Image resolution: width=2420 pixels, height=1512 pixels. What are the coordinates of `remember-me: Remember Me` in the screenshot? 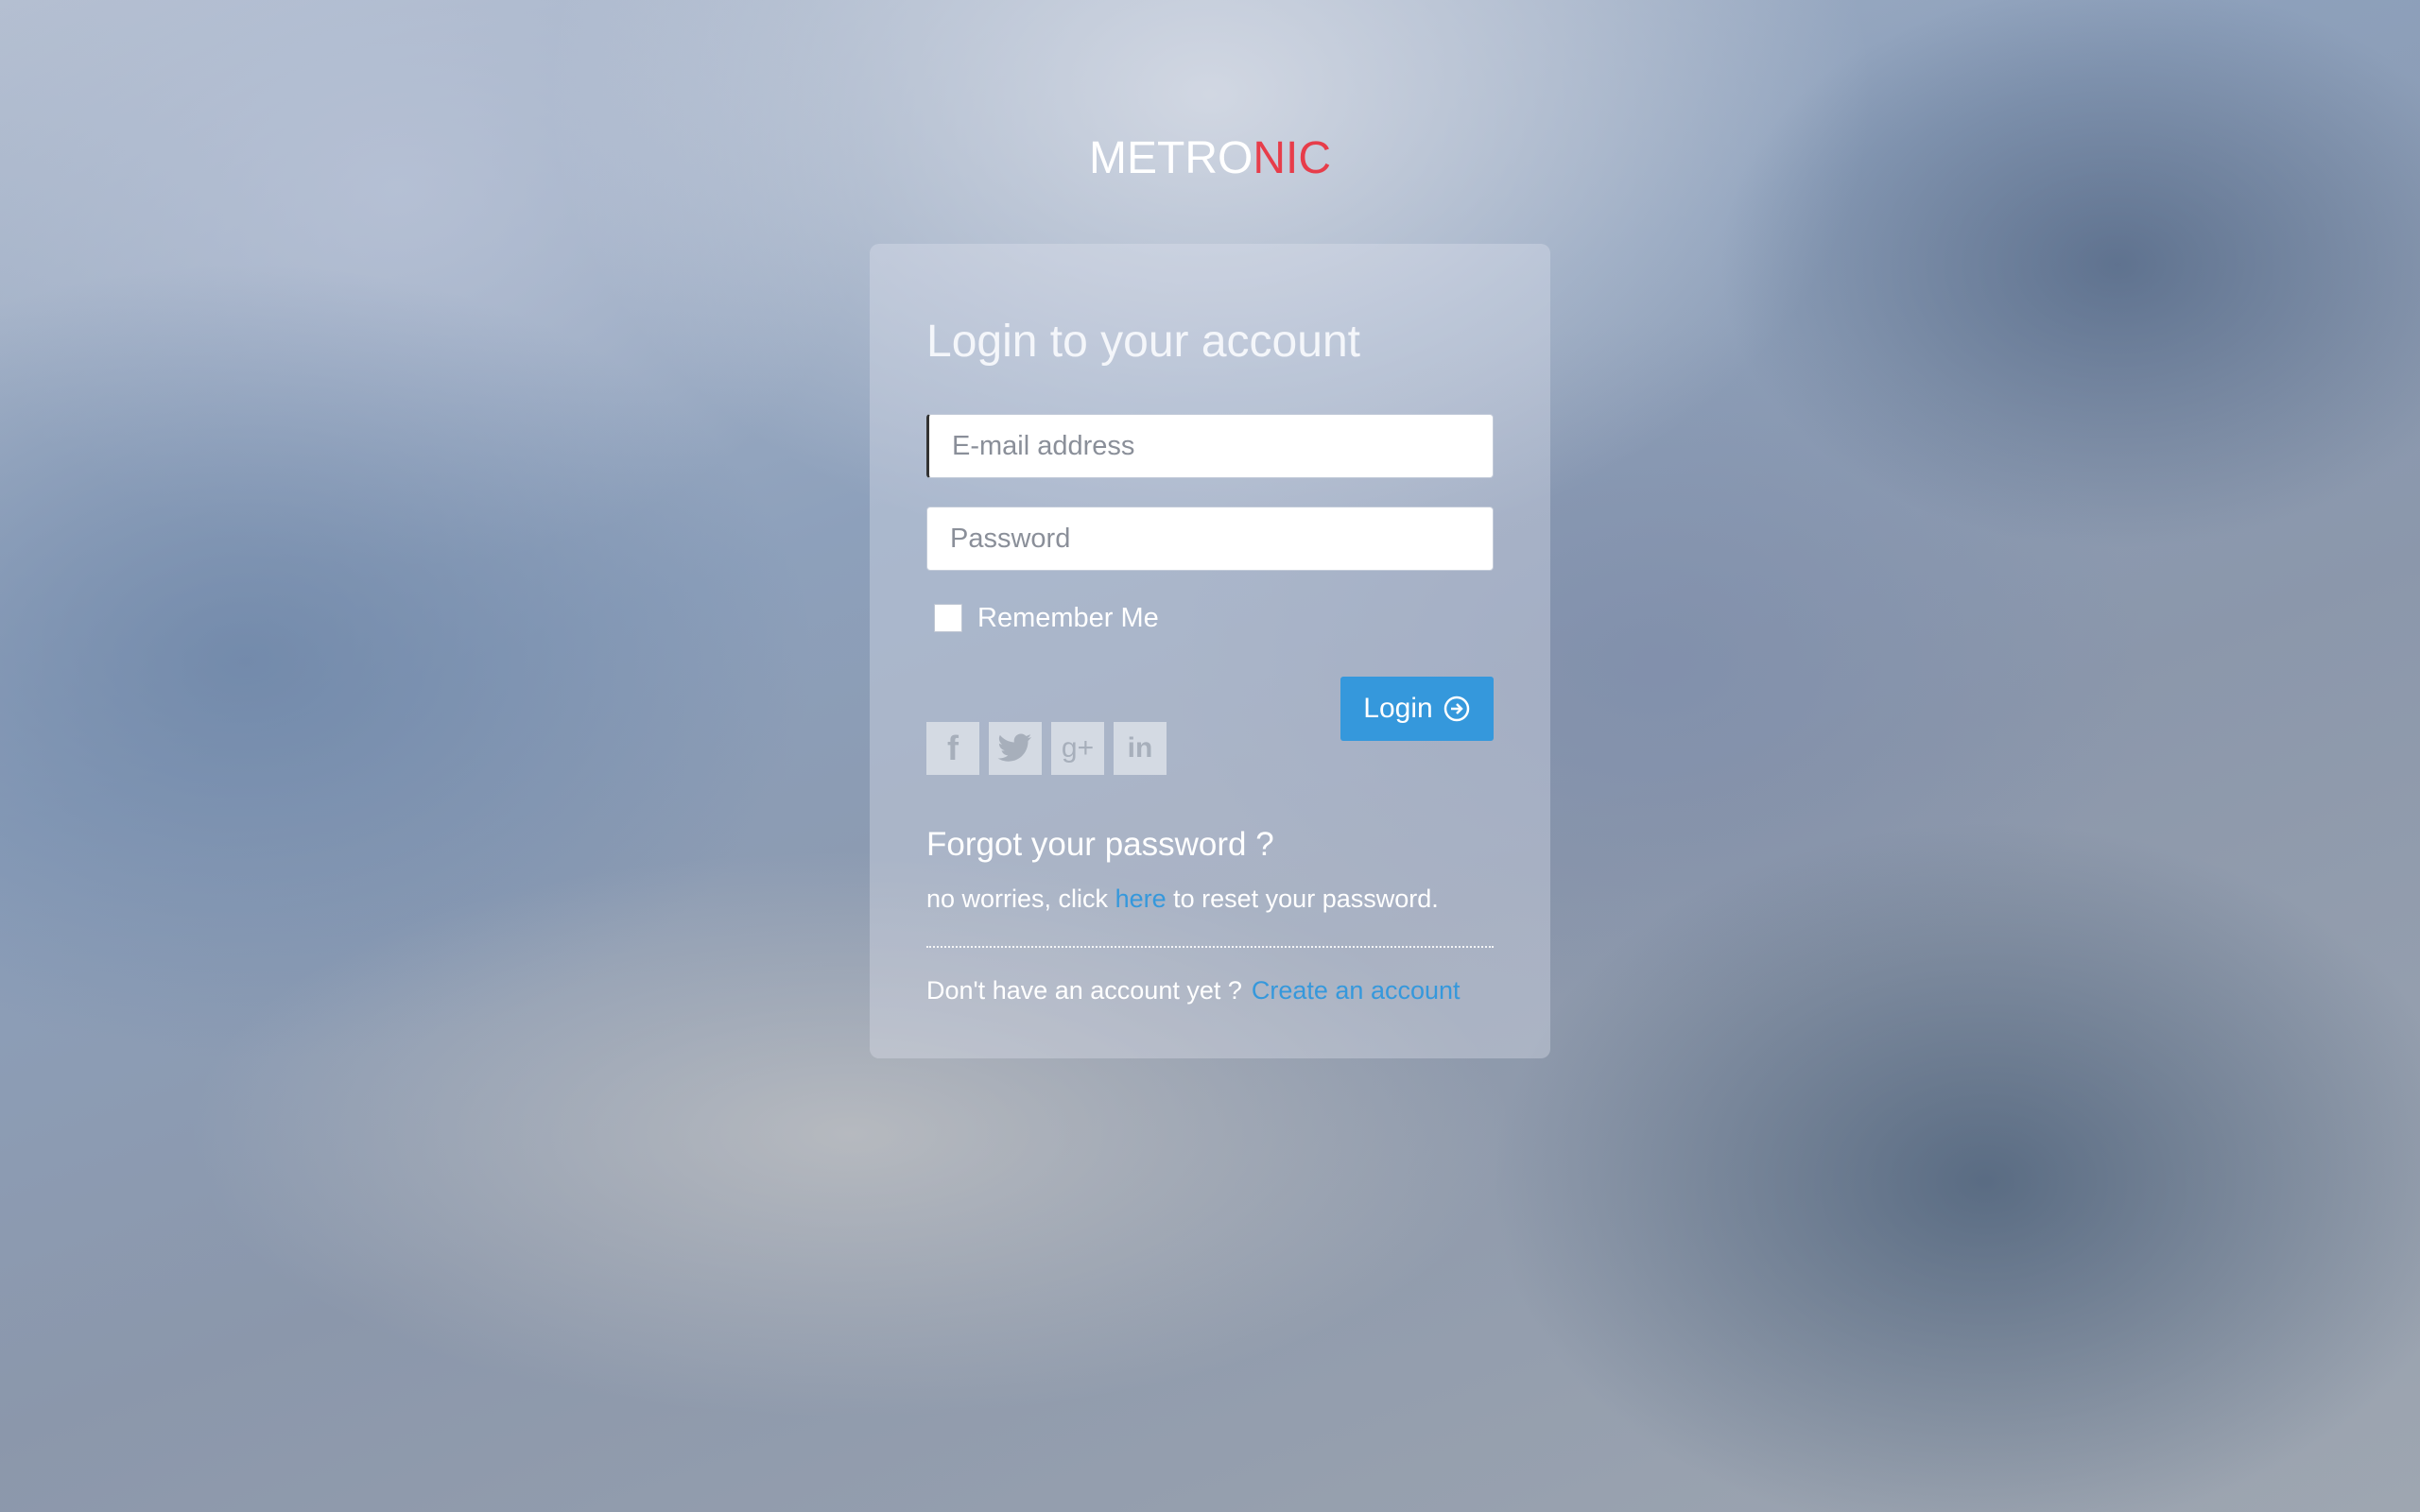 It's located at (1046, 618).